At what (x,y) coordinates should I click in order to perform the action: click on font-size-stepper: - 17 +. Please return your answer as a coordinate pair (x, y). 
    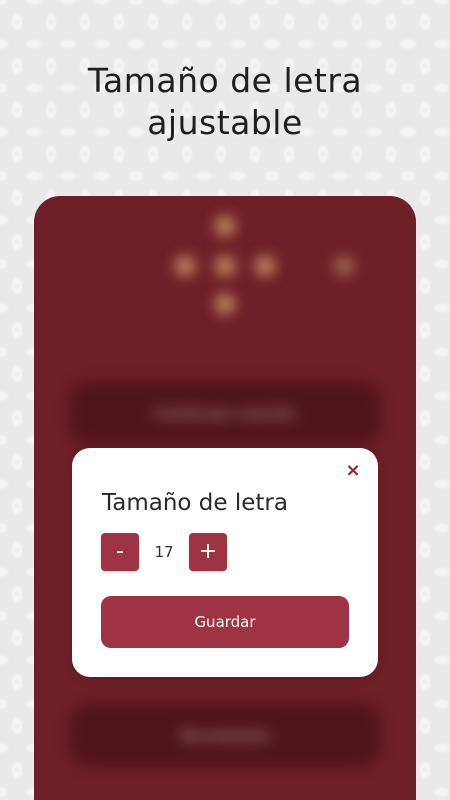
    Looking at the image, I should click on (164, 552).